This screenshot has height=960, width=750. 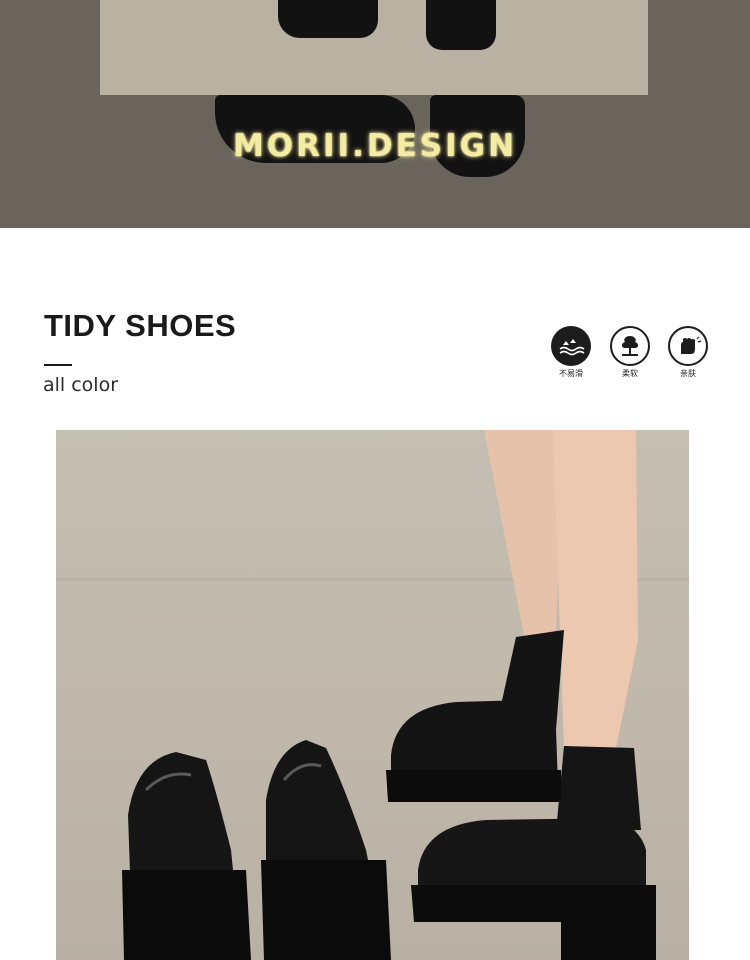 I want to click on section-subtitle: all color, so click(x=81, y=385).